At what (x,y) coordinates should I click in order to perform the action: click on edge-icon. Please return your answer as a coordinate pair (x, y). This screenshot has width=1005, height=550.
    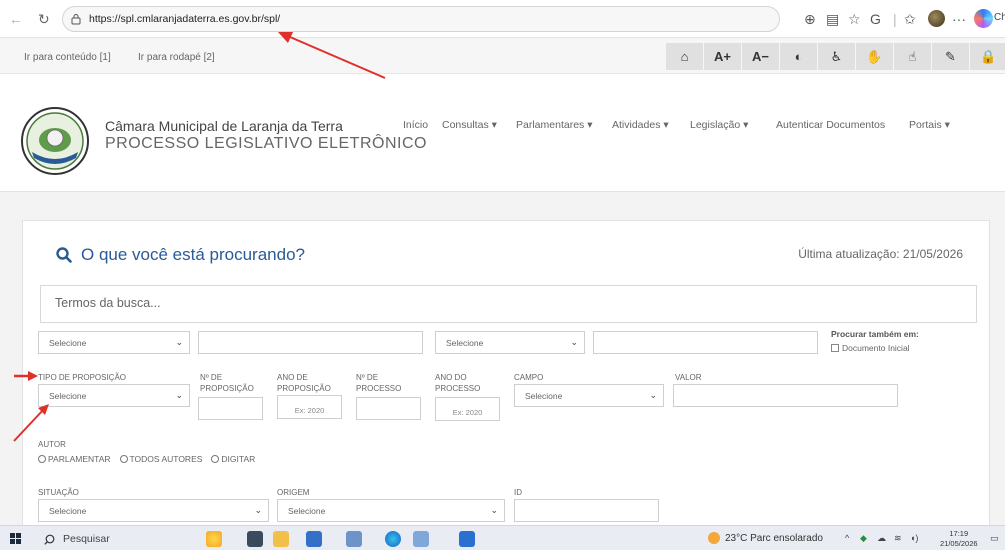
    Looking at the image, I should click on (393, 539).